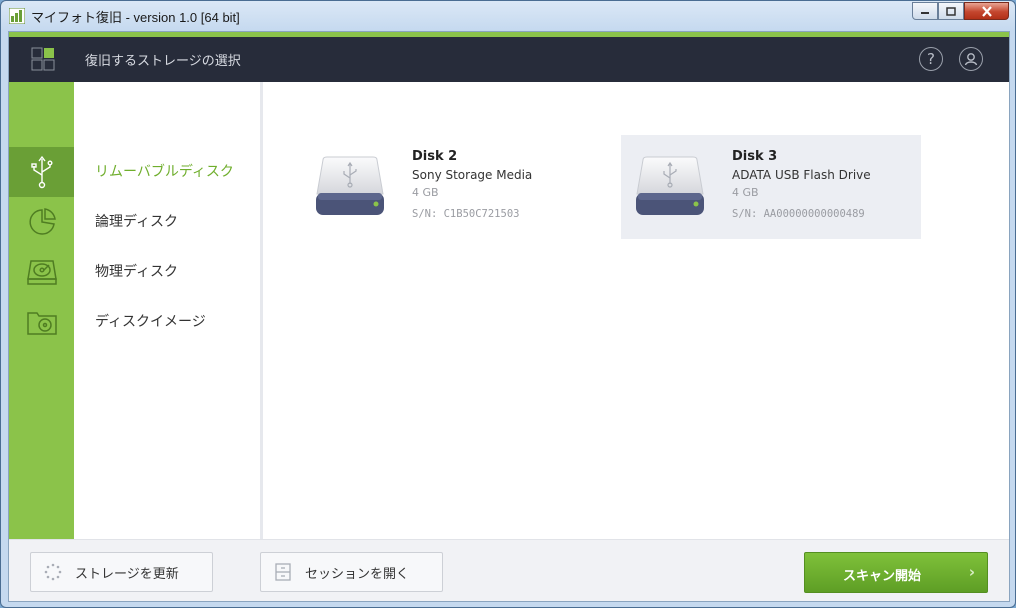 This screenshot has width=1016, height=608. What do you see at coordinates (135, 17) in the screenshot?
I see `window-title: マイフォト復旧 - version 1.0 [64 bit]` at bounding box center [135, 17].